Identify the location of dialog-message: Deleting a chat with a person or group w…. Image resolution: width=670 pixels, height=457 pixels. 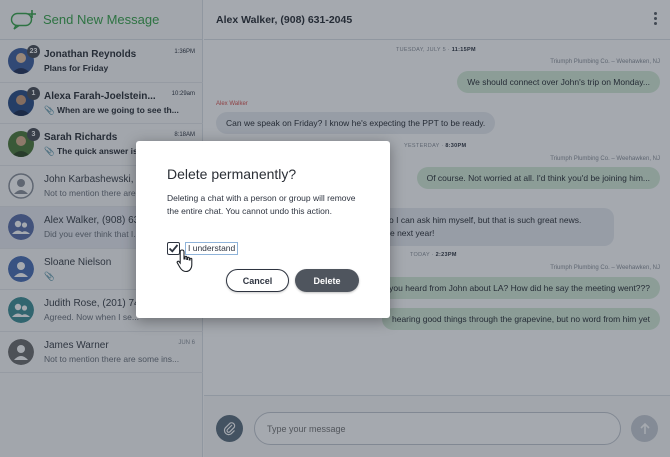
(261, 204).